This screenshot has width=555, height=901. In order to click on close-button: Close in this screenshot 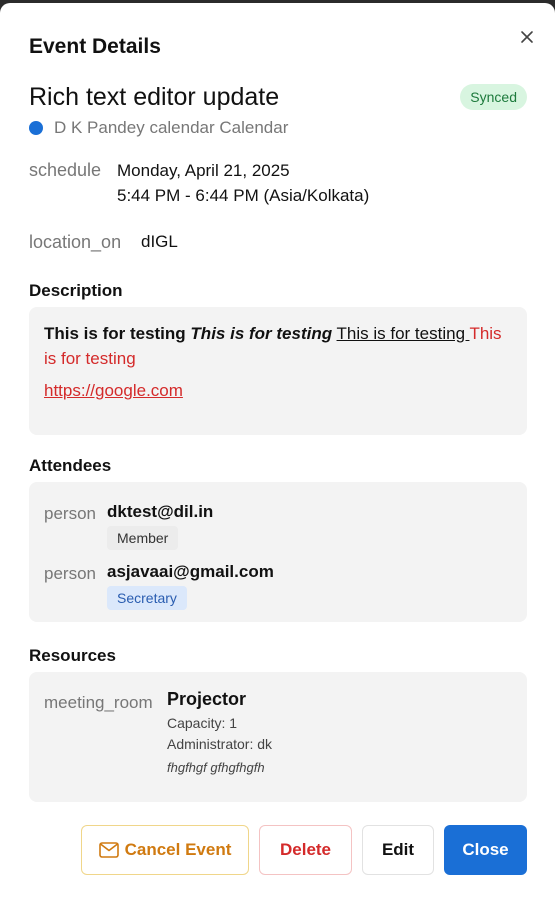, I will do `click(485, 850)`.